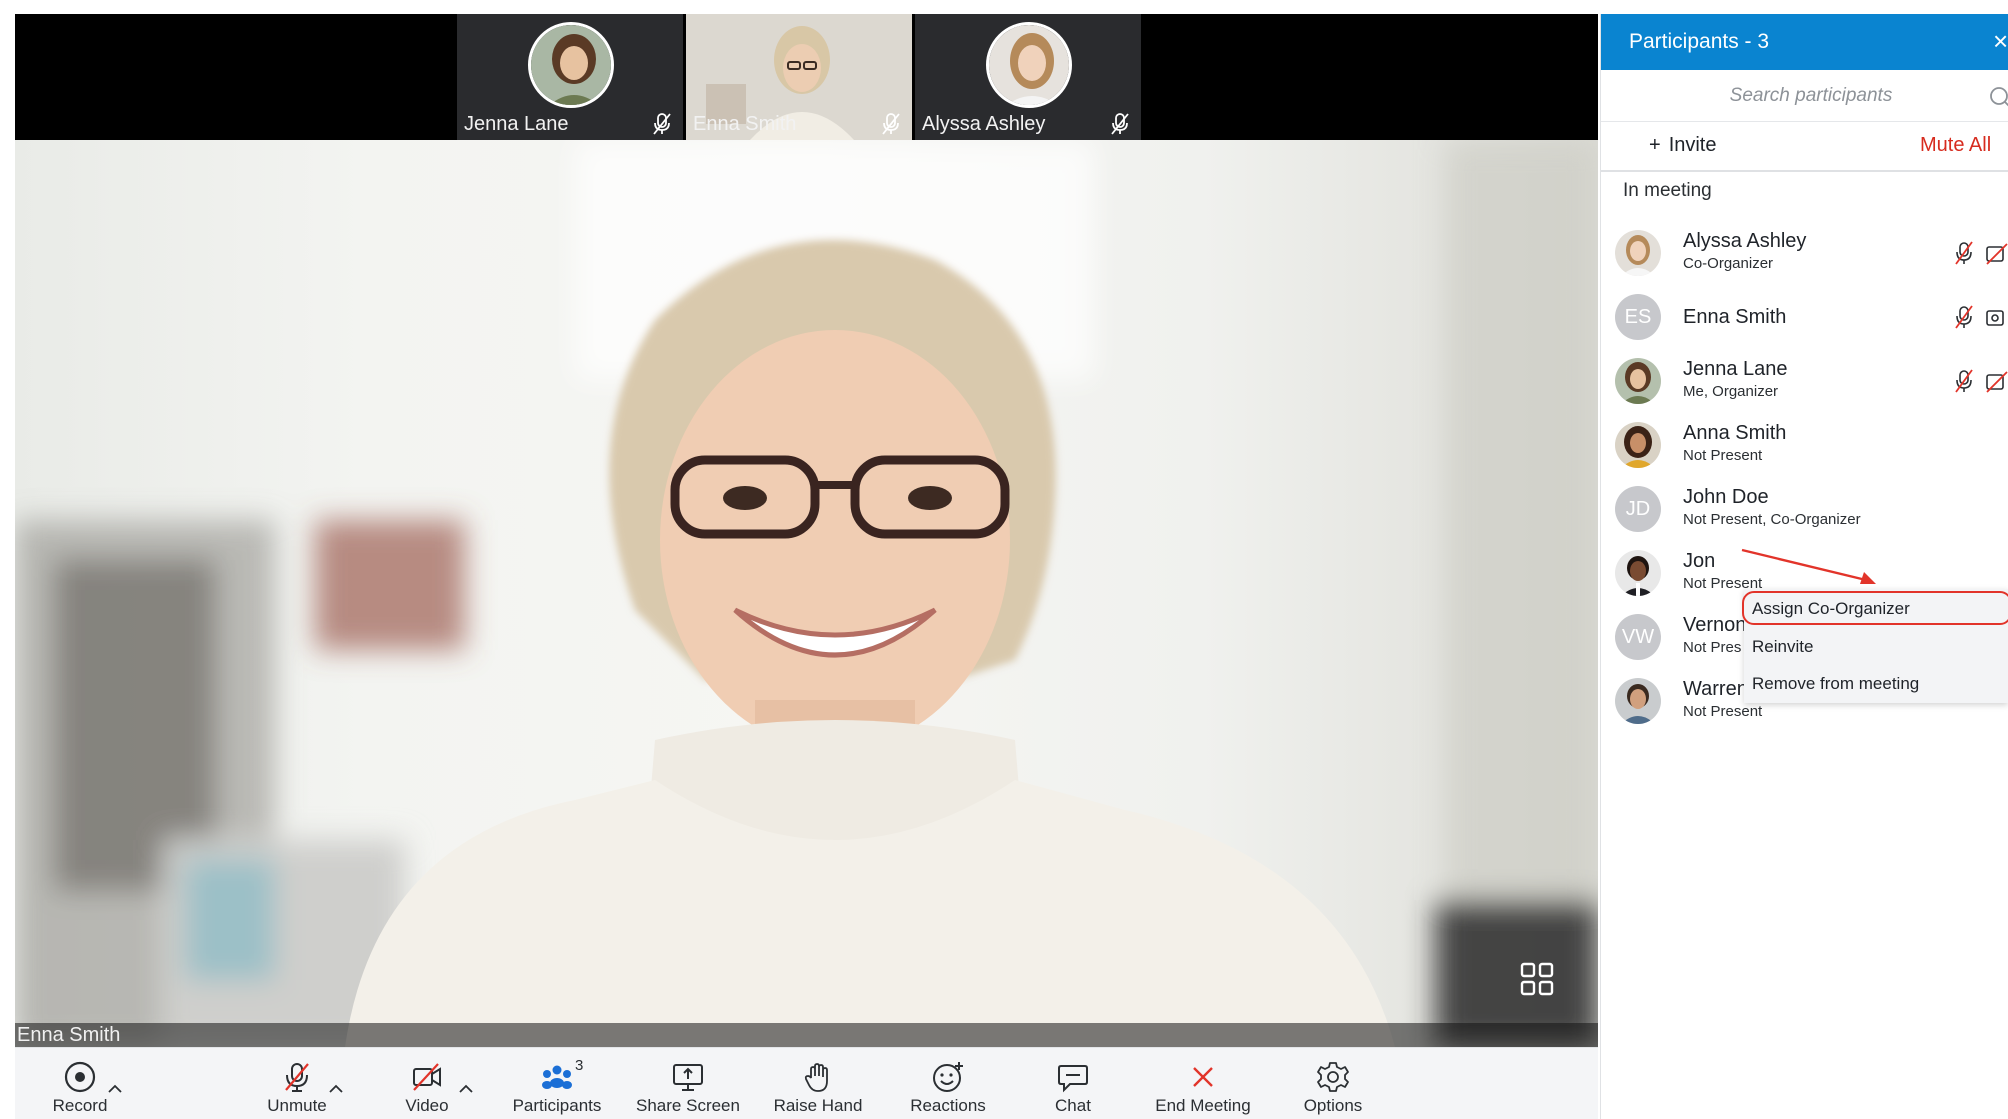  I want to click on close-icon: ×, so click(2000, 41).